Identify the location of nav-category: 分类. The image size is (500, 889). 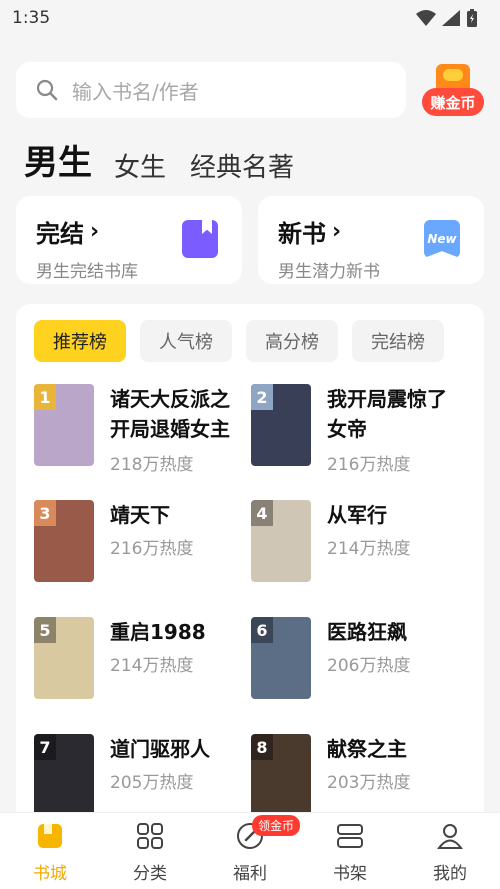
(150, 851).